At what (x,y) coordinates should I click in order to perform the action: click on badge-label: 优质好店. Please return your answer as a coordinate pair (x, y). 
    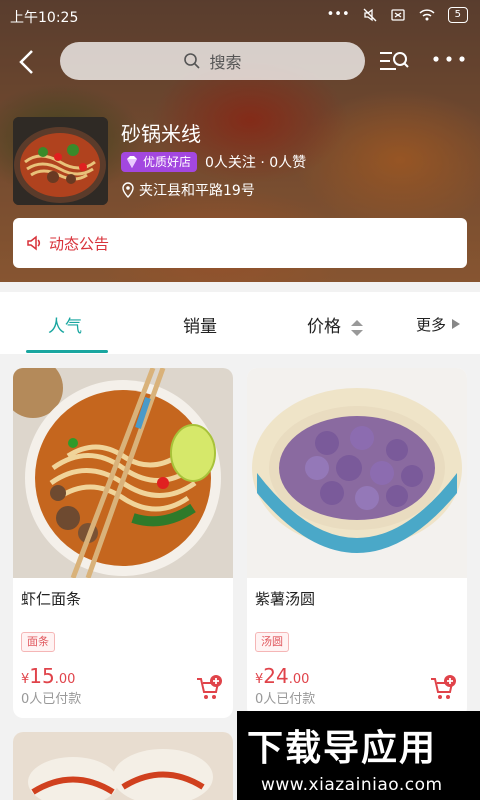
    Looking at the image, I should click on (167, 162).